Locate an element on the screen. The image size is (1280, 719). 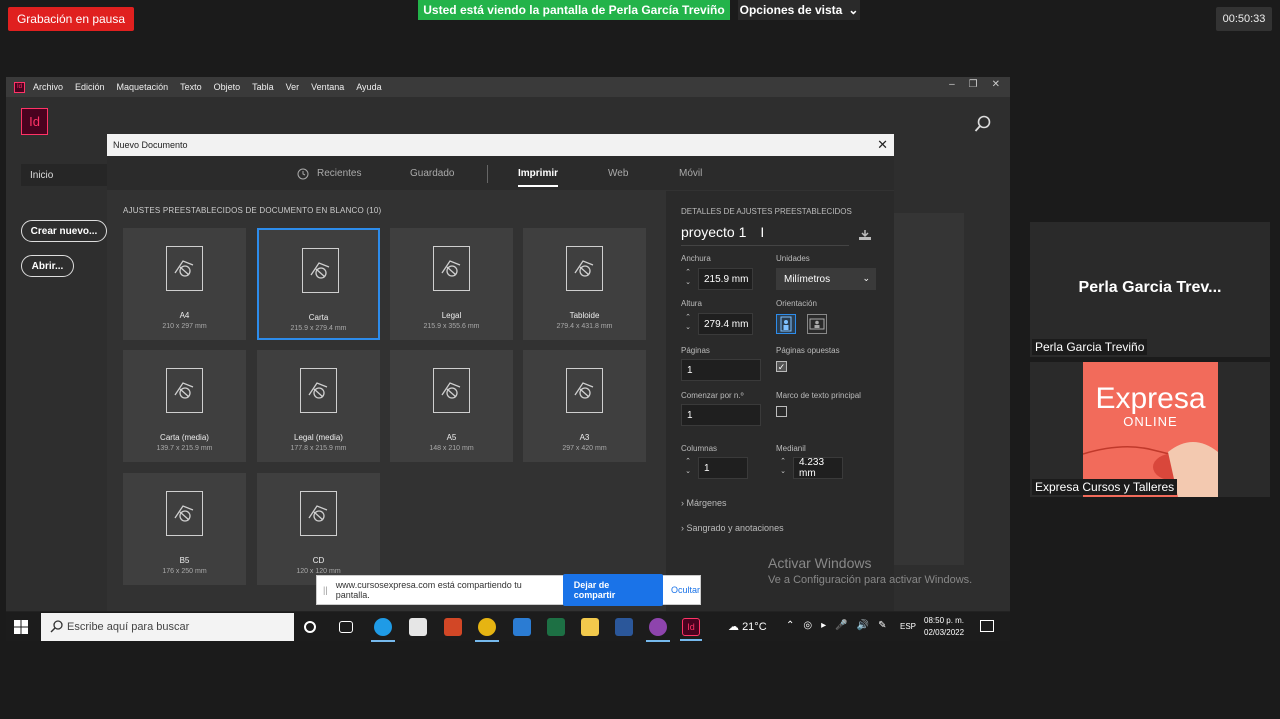
taskbar-clock: 08:50 p. m. 02/03/2022 is located at coordinates (944, 627).